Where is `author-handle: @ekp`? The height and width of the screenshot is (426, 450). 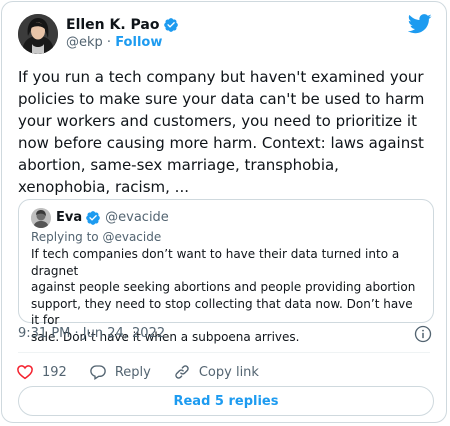 author-handle: @ekp is located at coordinates (84, 42).